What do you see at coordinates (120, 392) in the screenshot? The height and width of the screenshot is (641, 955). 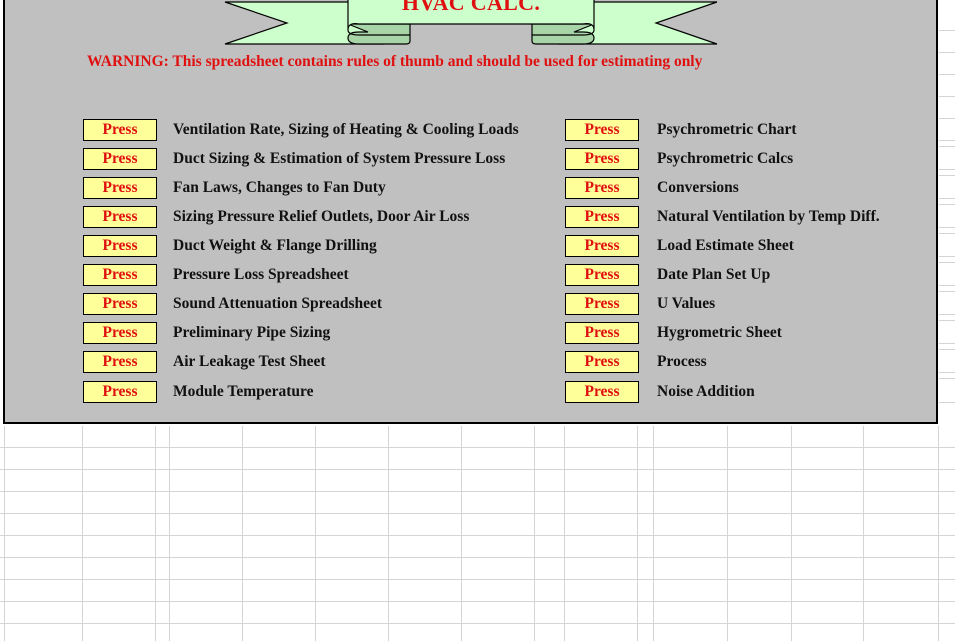 I see `press-button-module-temperature: Press` at bounding box center [120, 392].